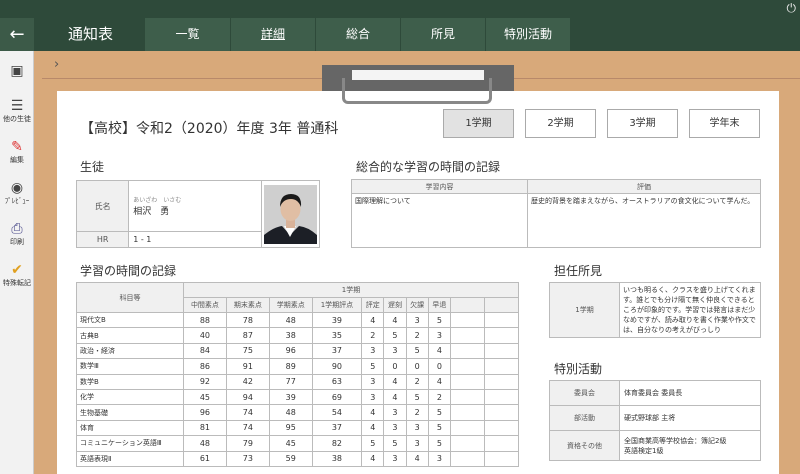  I want to click on subject-name: 体育, so click(130, 428).